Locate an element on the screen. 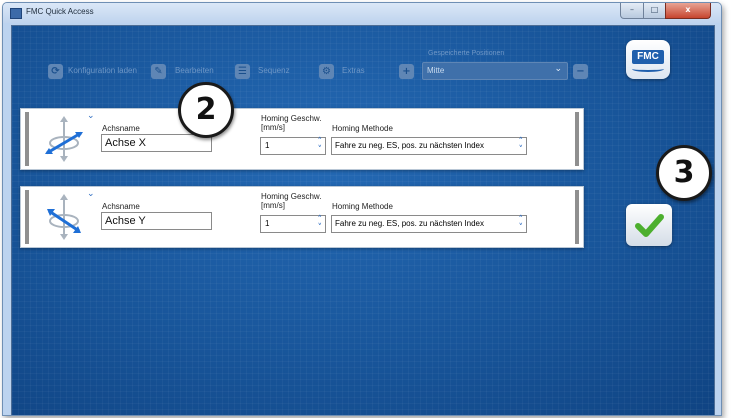  edit-button: Bearbeiten is located at coordinates (194, 70).